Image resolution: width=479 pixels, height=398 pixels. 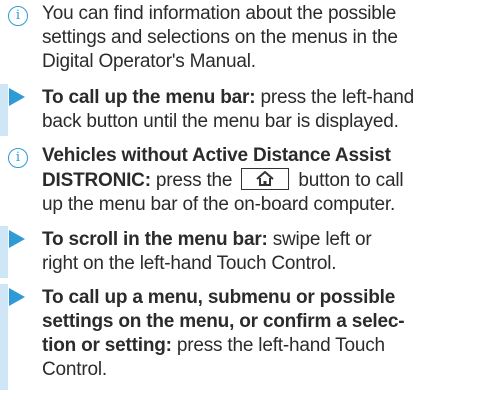 What do you see at coordinates (149, 97) in the screenshot?
I see `step-title: To call up the menu bar:` at bounding box center [149, 97].